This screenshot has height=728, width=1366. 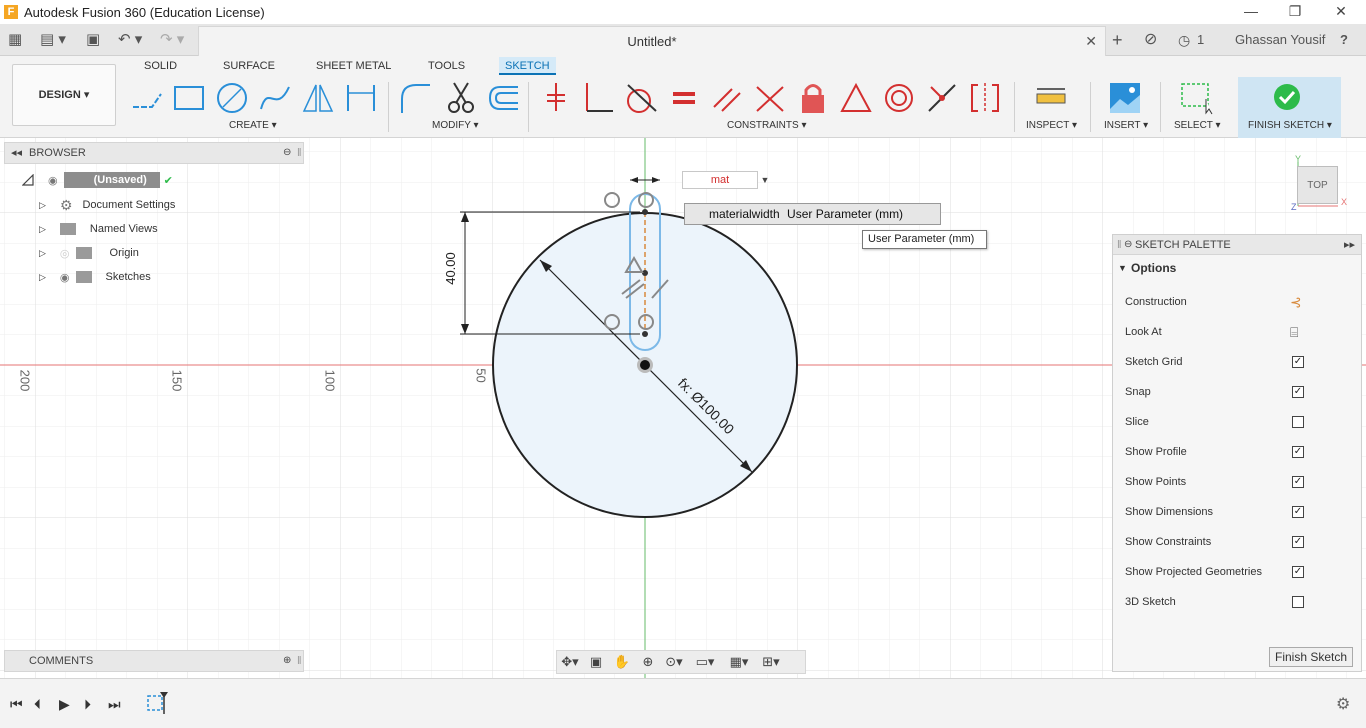 What do you see at coordinates (249, 66) in the screenshot?
I see `tab-surface: SURFACE` at bounding box center [249, 66].